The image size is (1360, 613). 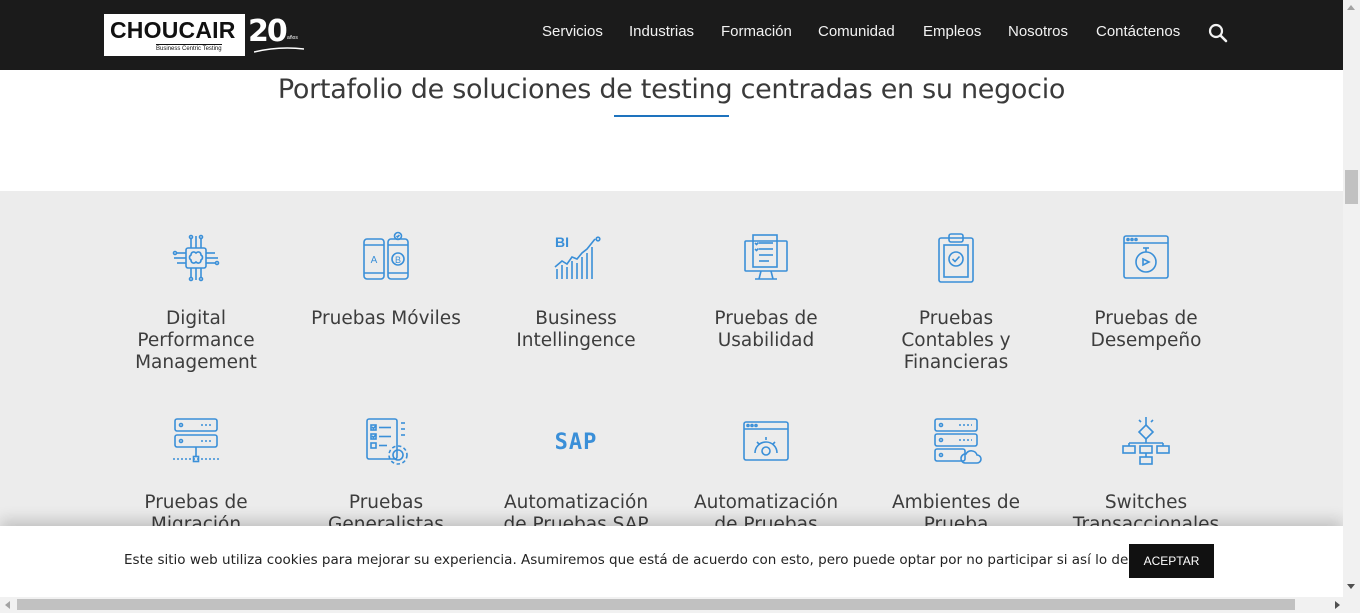 What do you see at coordinates (956, 258) in the screenshot?
I see `clipboard-check-icon` at bounding box center [956, 258].